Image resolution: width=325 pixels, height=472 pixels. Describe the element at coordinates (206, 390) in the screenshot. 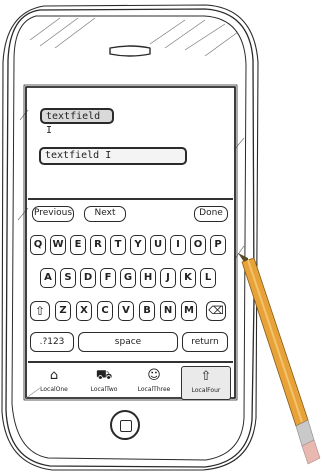

I see `tab-label: LocalFour` at that location.